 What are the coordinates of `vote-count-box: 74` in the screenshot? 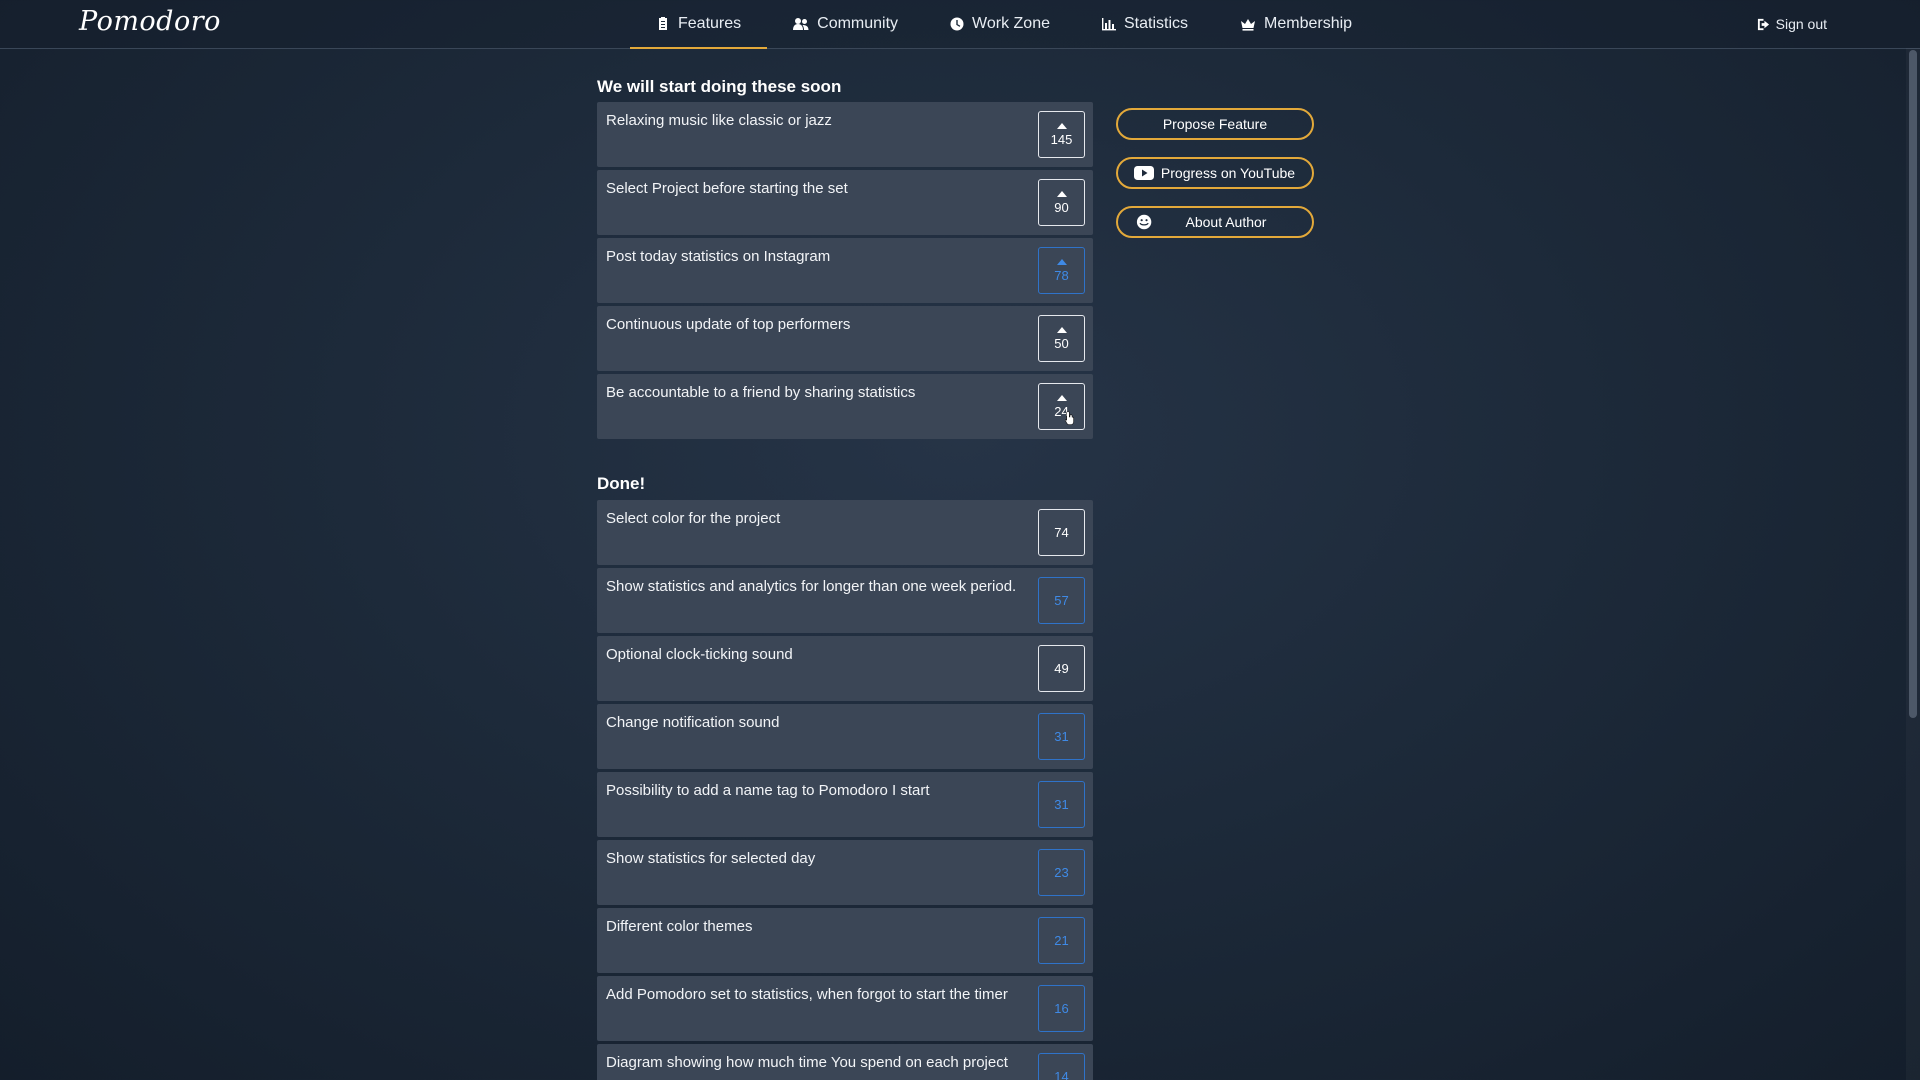 It's located at (1061, 532).